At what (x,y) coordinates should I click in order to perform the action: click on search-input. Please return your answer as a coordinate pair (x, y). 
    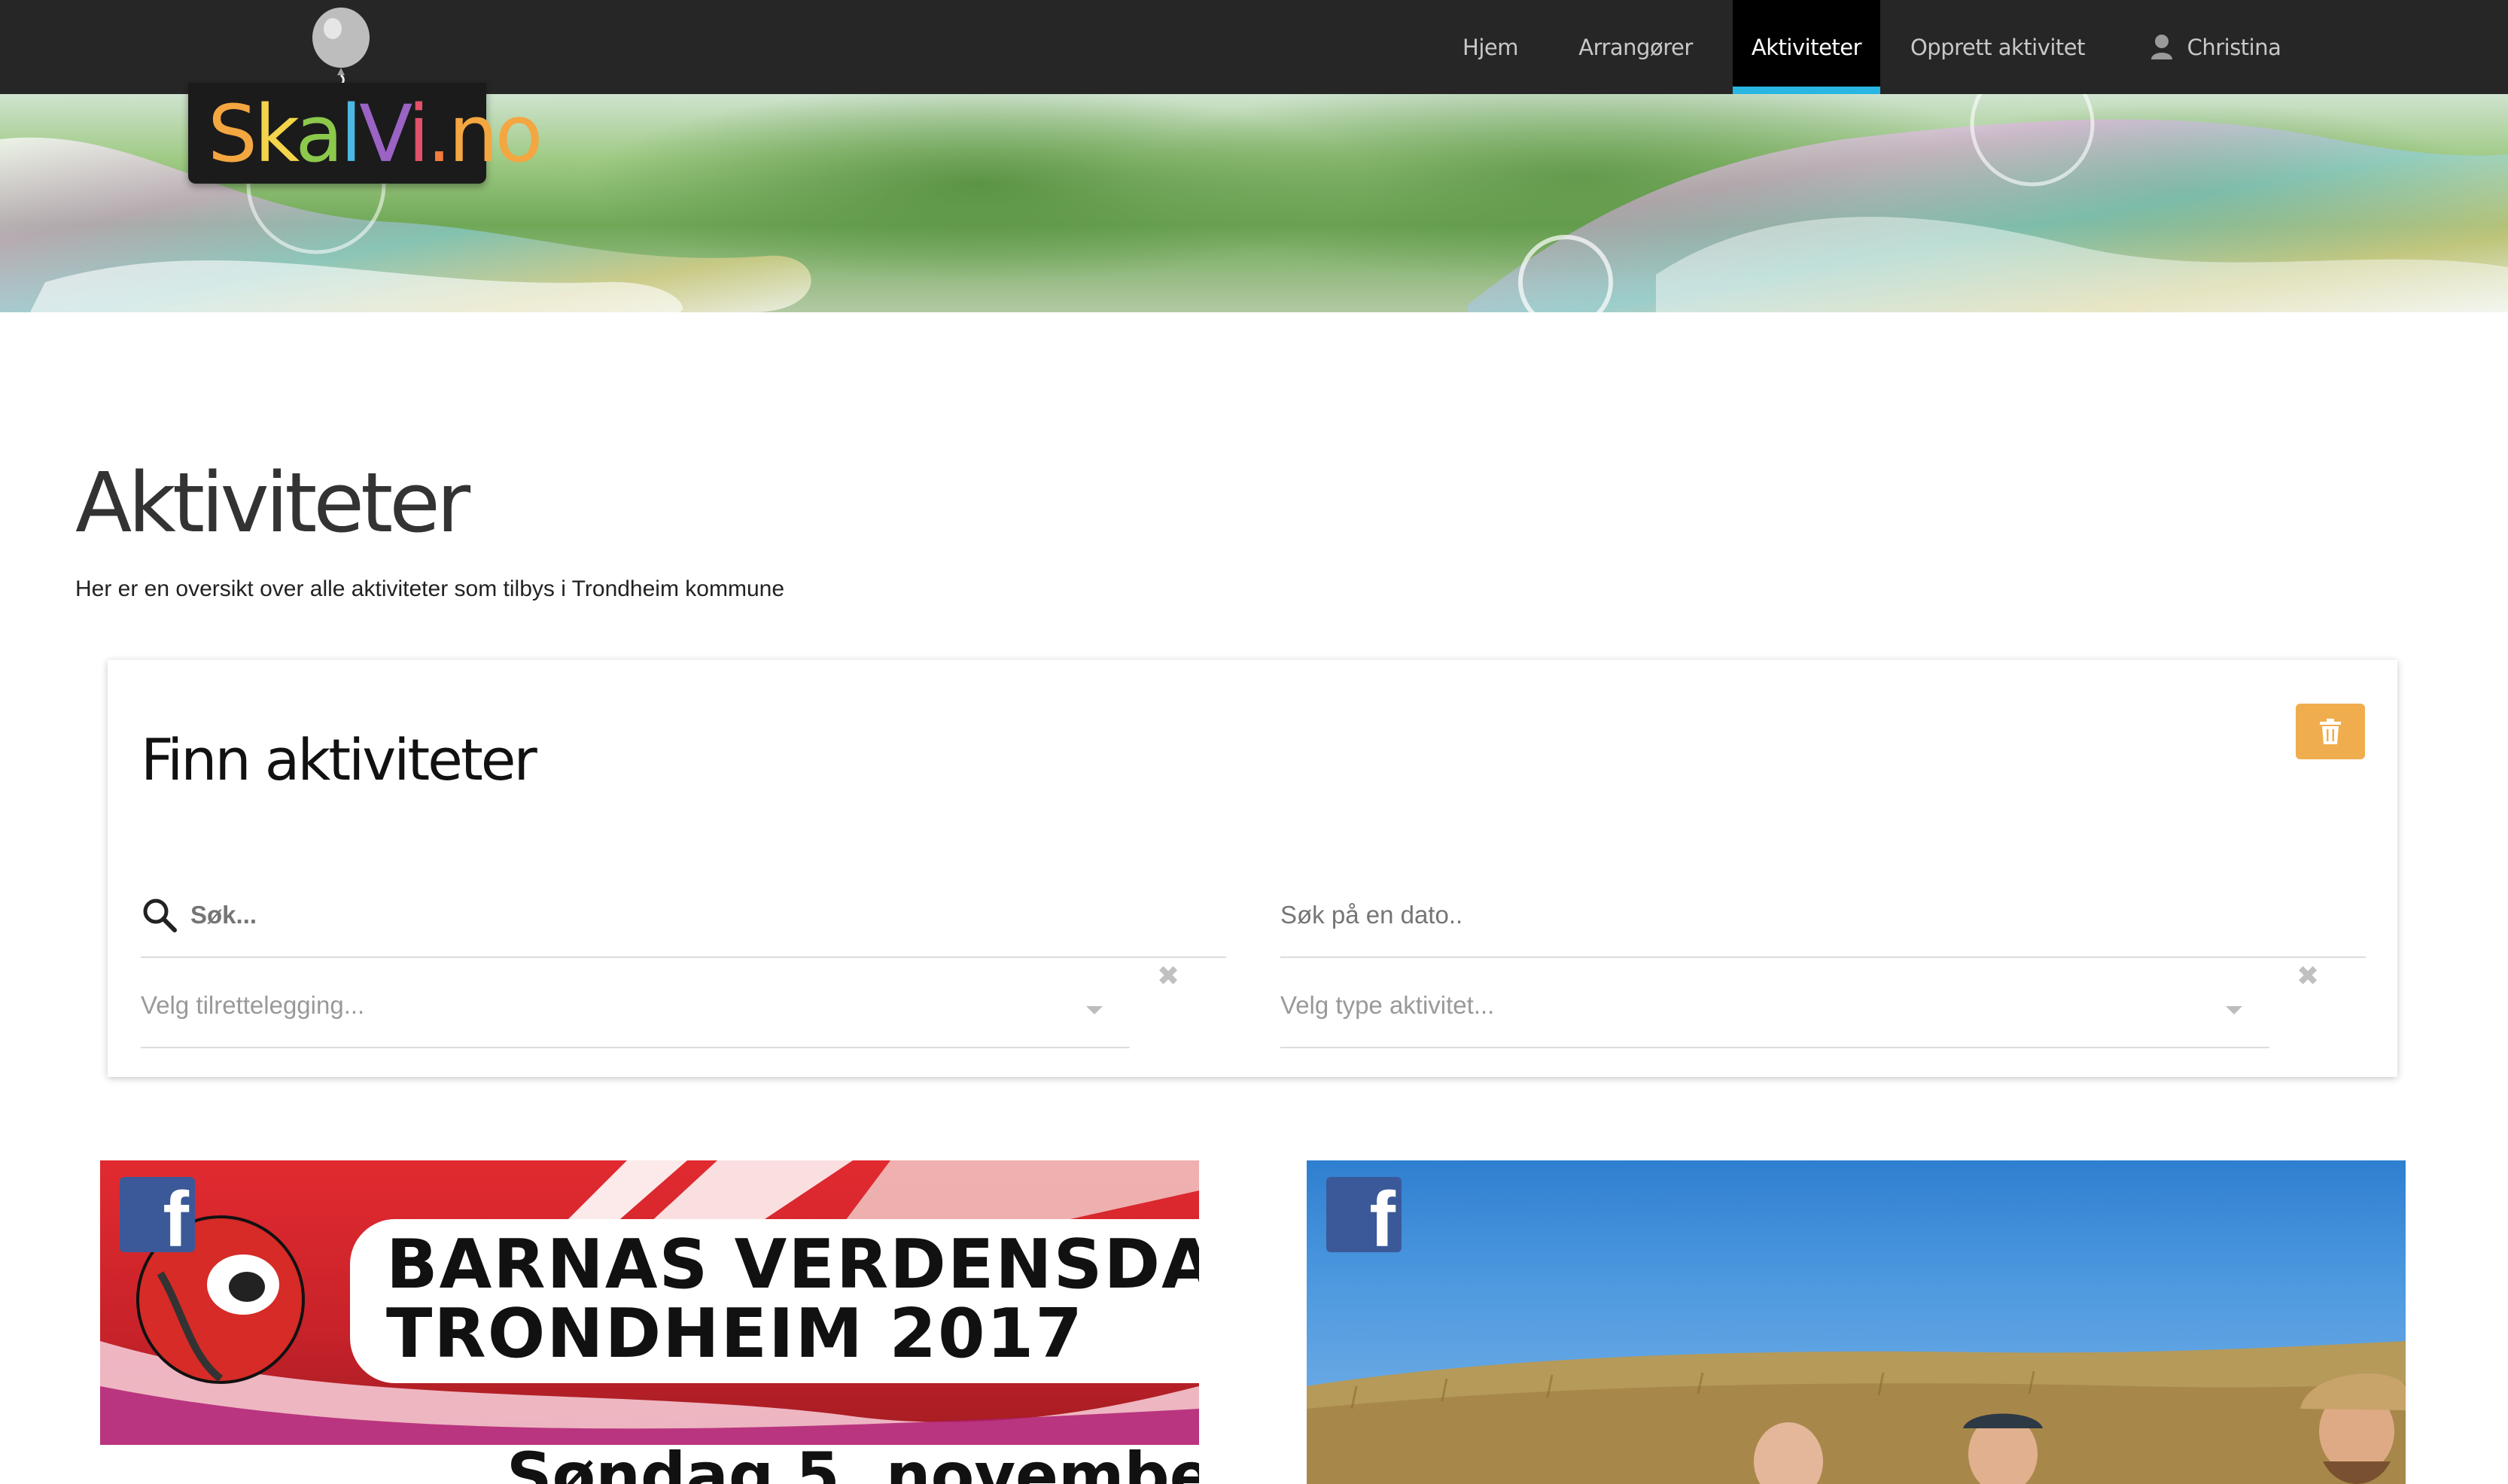
    Looking at the image, I should click on (708, 915).